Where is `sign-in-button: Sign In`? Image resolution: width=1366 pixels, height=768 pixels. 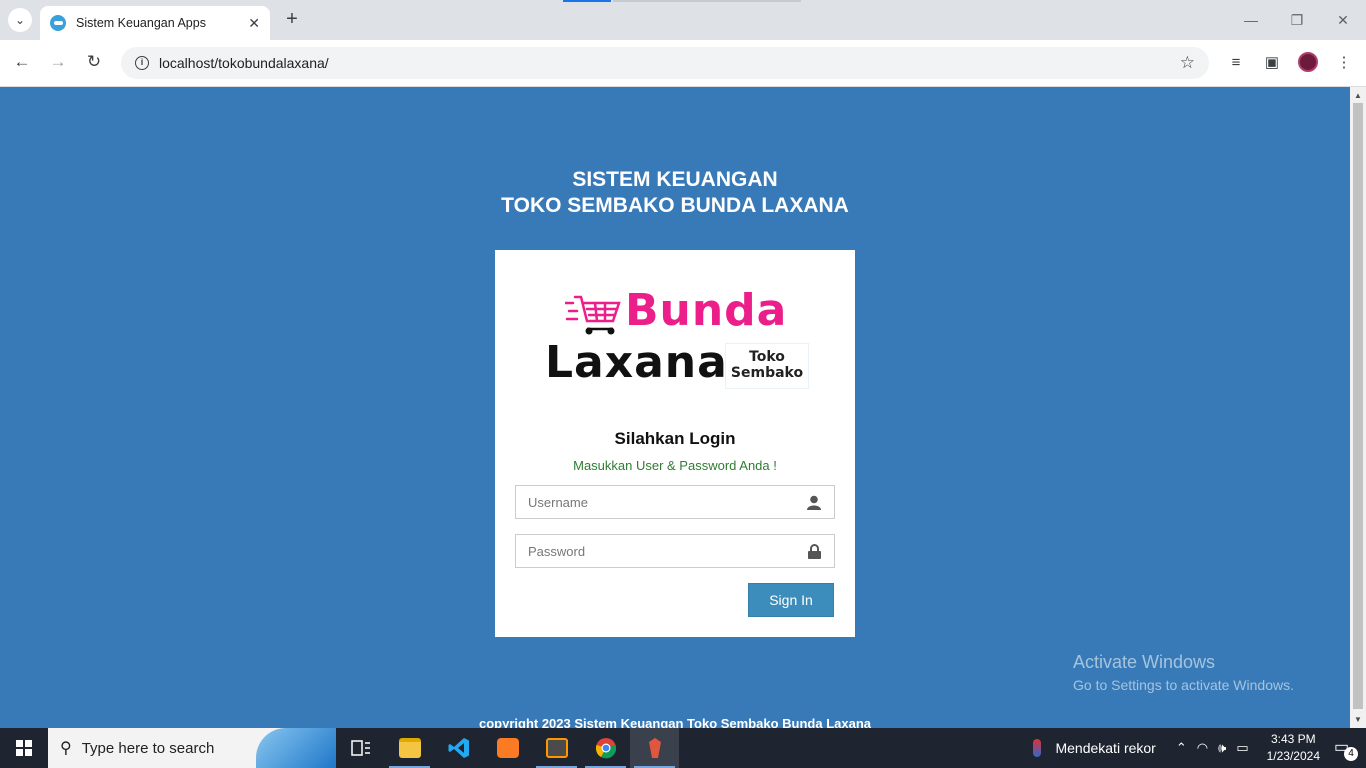
sign-in-button: Sign In is located at coordinates (791, 600).